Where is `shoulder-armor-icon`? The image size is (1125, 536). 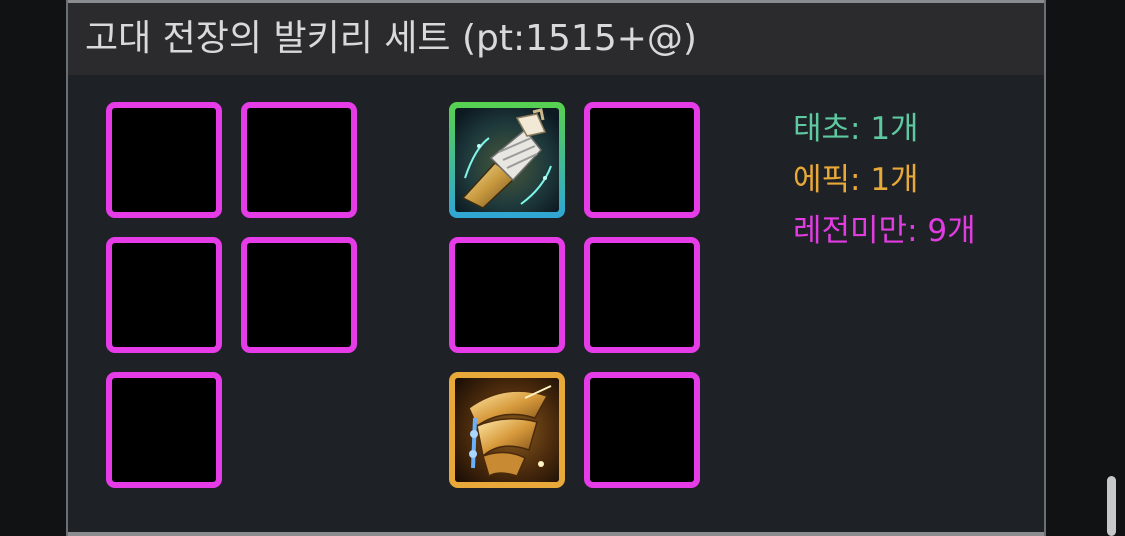
shoulder-armor-icon is located at coordinates (507, 430).